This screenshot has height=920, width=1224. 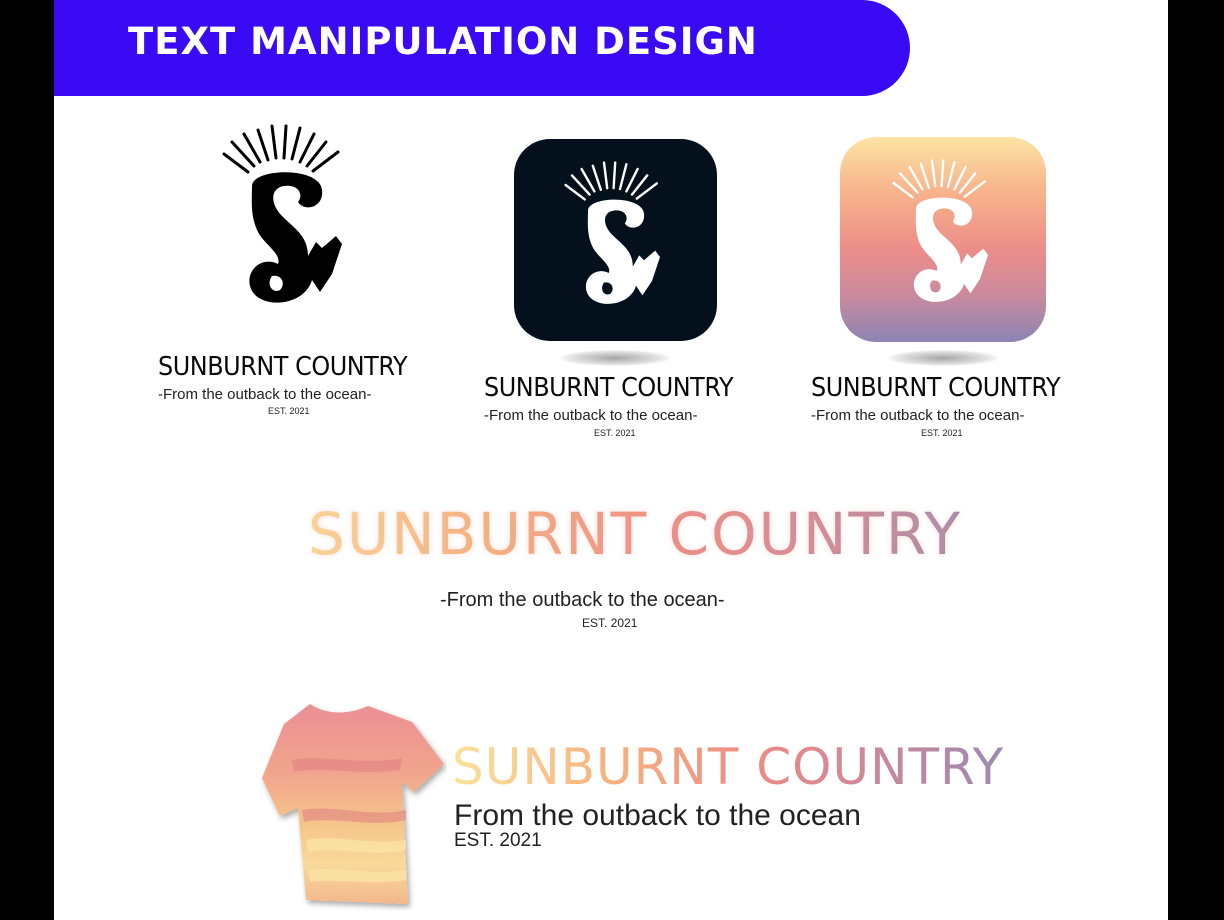 I want to click on dark-tile-shadow, so click(x=615, y=358).